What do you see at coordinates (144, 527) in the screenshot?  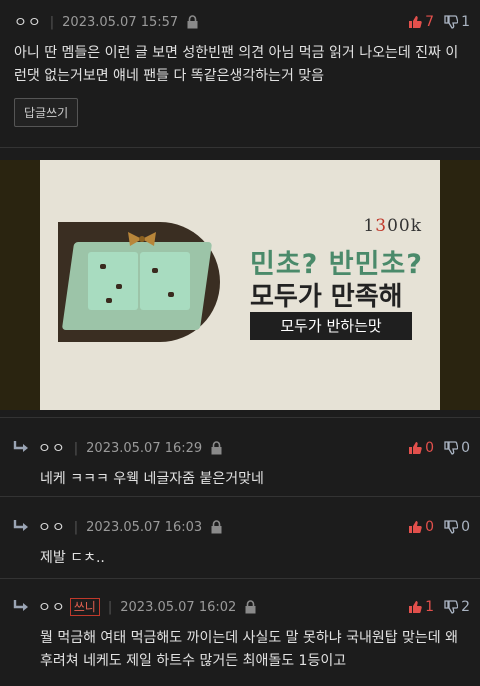 I see `comment-date: 2023.05.07 16:03` at bounding box center [144, 527].